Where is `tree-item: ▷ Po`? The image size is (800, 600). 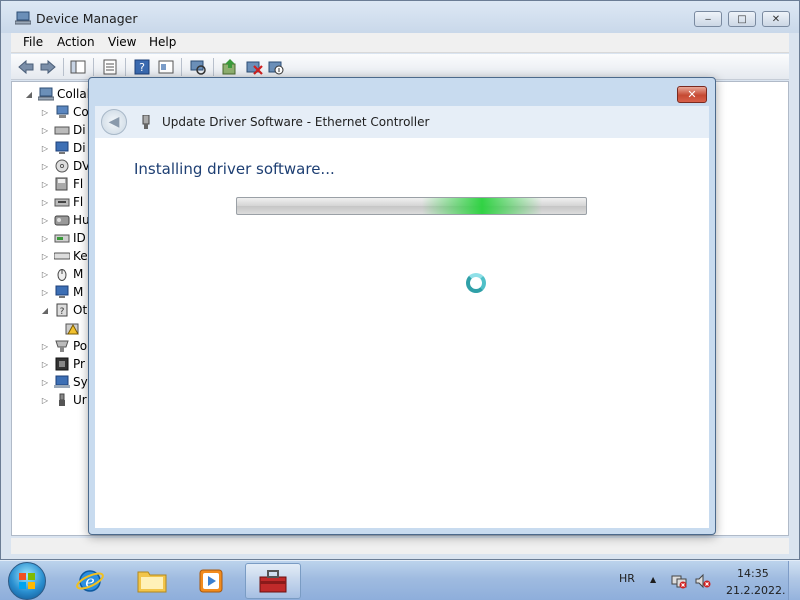 tree-item: ▷ Po is located at coordinates (63, 346).